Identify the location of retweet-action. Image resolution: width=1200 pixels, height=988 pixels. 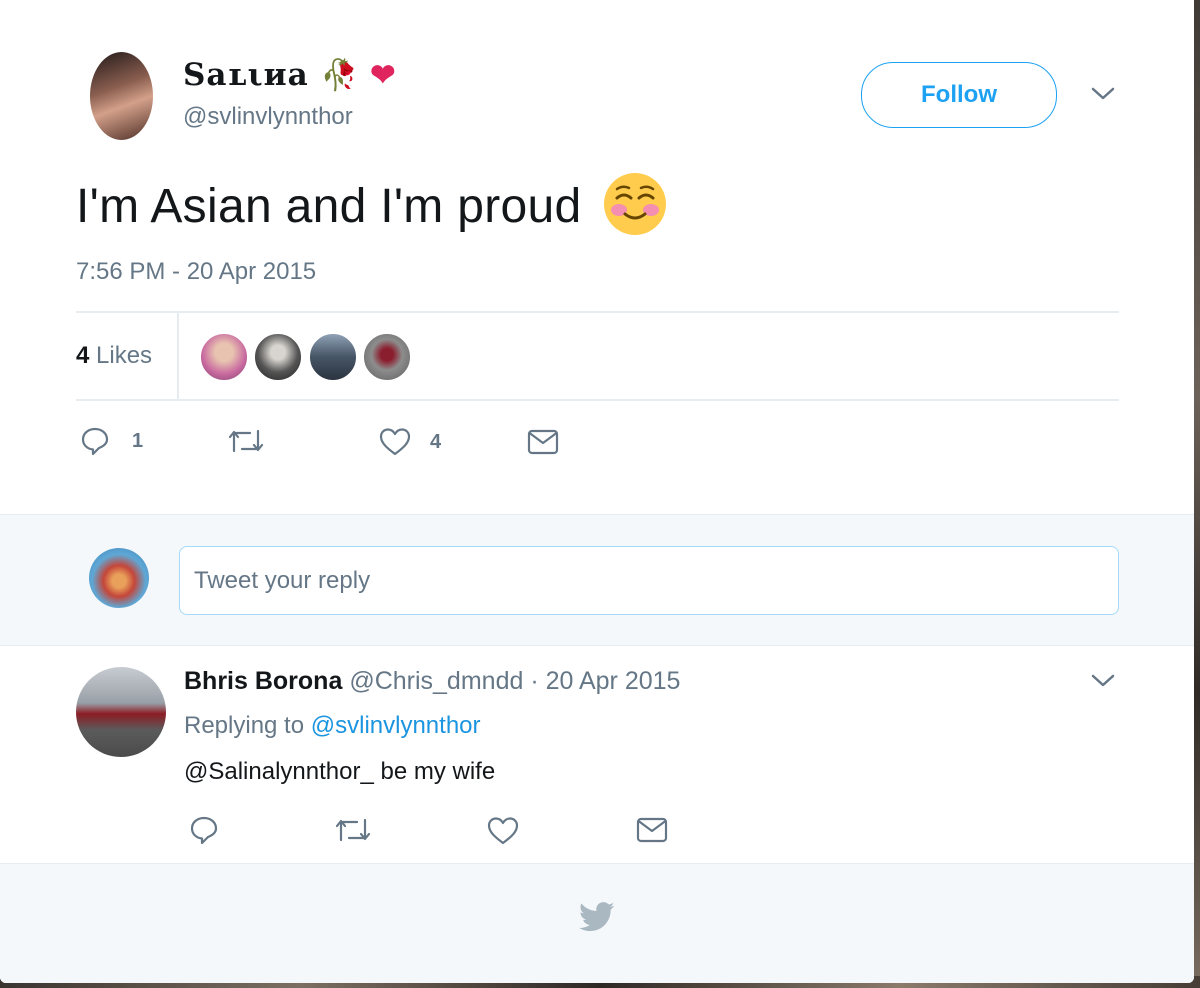
(246, 441).